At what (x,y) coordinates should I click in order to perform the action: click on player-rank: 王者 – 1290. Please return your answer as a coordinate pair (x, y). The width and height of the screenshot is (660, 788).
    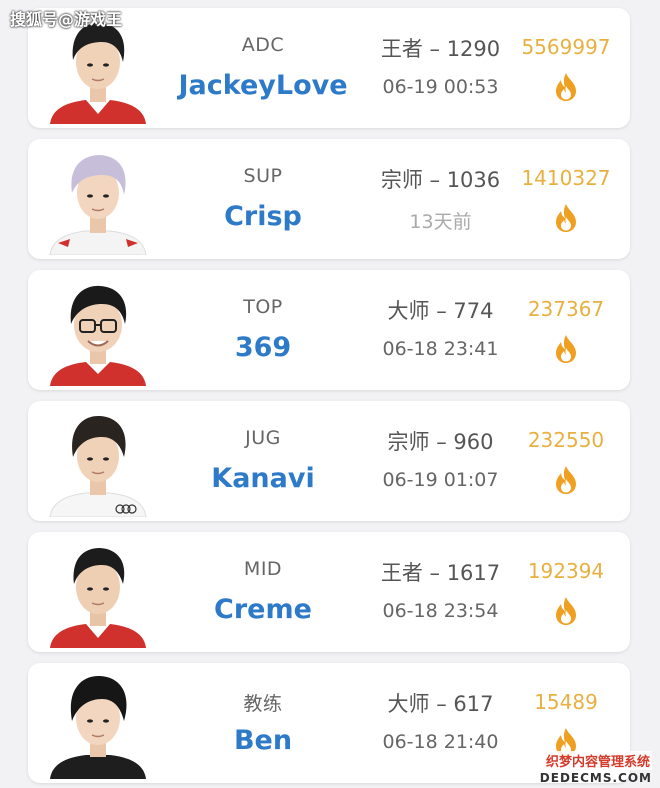
    Looking at the image, I should click on (440, 49).